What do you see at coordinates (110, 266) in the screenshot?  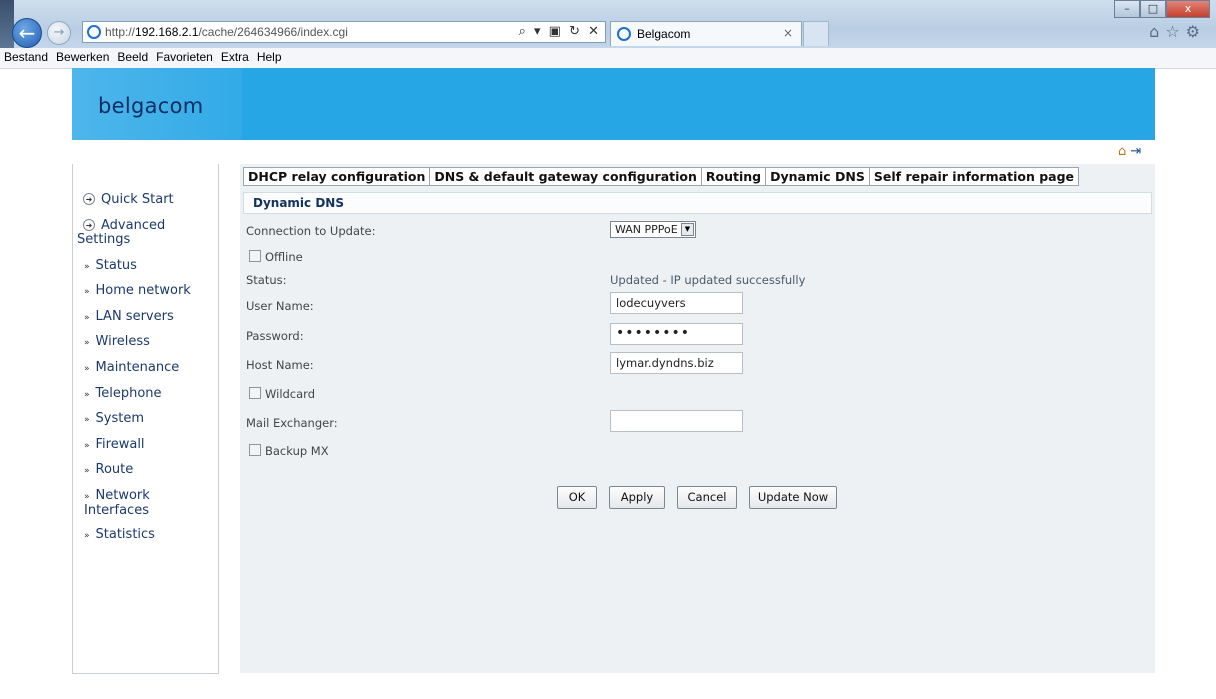 I see `sidebar-item-status: » Status` at bounding box center [110, 266].